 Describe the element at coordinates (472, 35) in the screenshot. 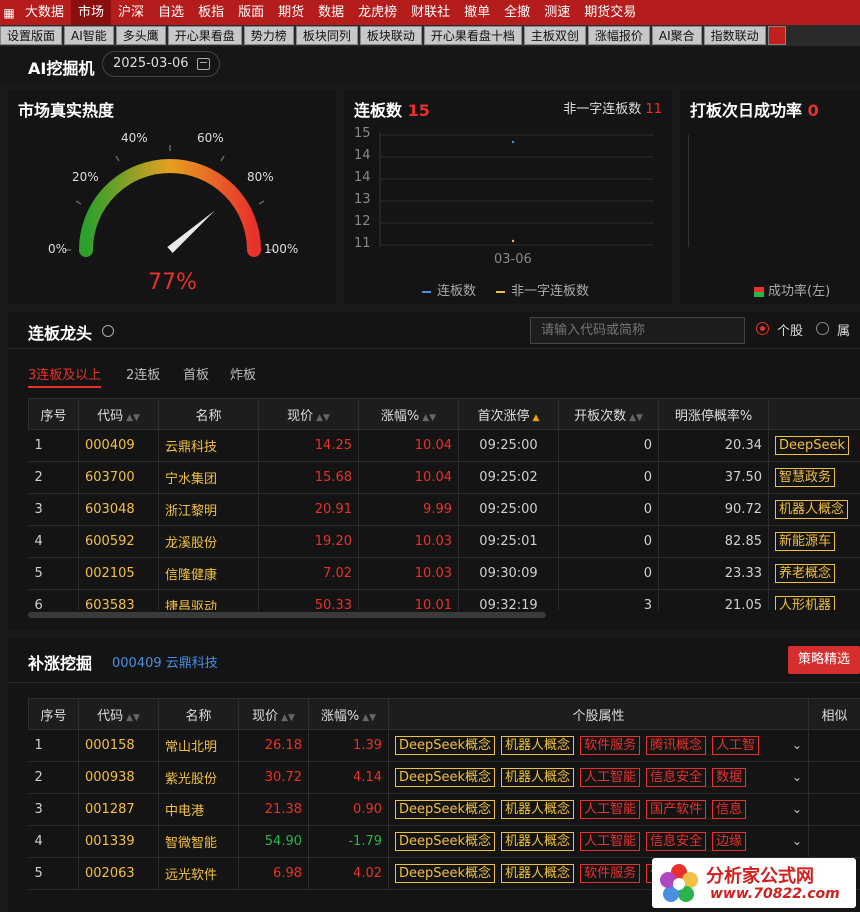

I see `subtab: 开心果看盘十档` at that location.